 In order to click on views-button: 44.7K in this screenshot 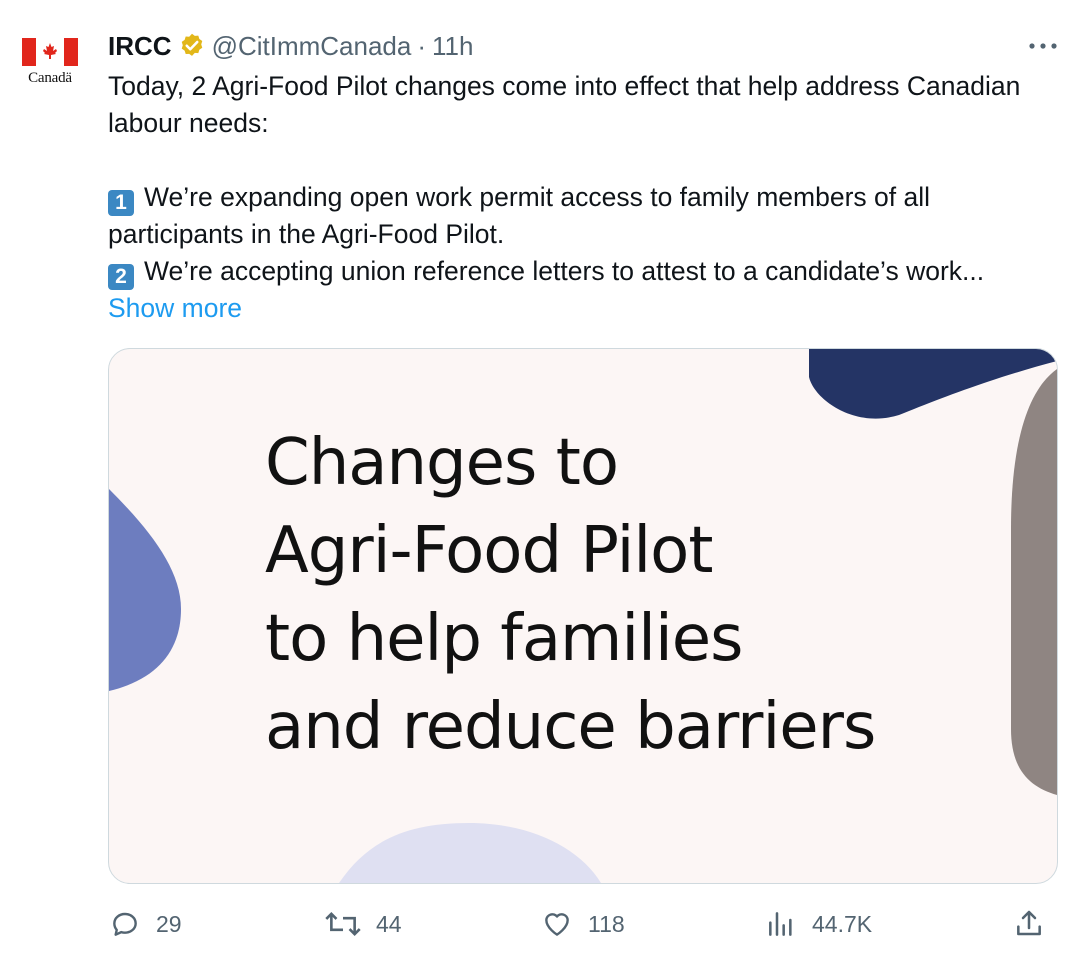, I will do `click(818, 924)`.